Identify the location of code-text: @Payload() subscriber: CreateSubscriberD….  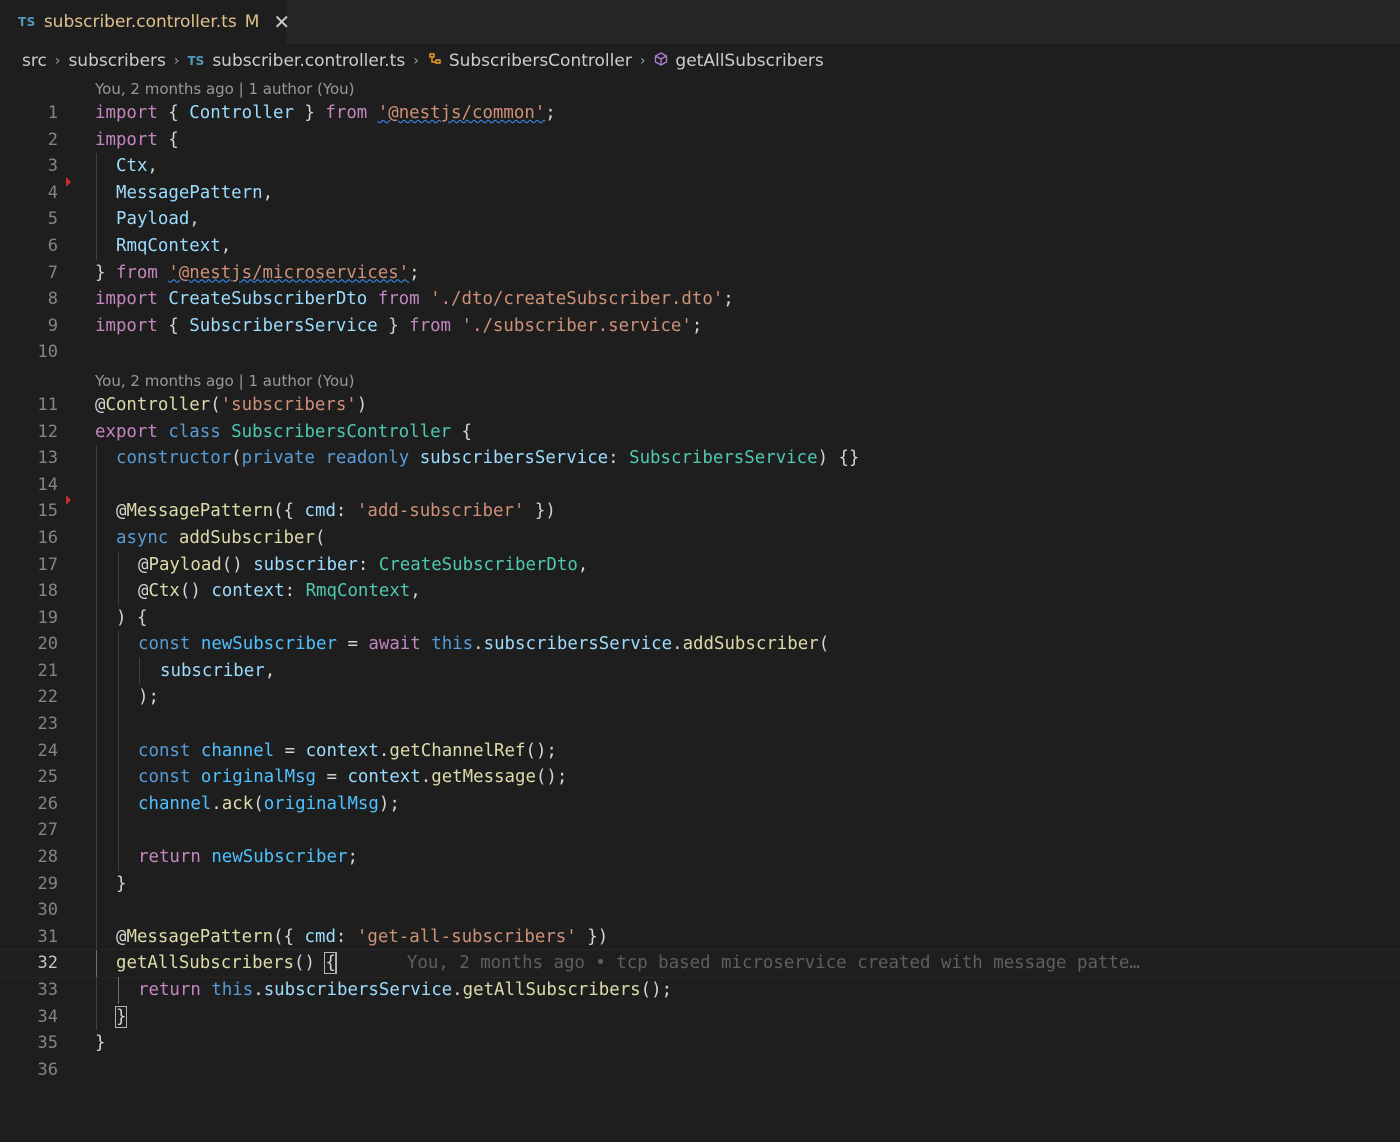
(363, 565).